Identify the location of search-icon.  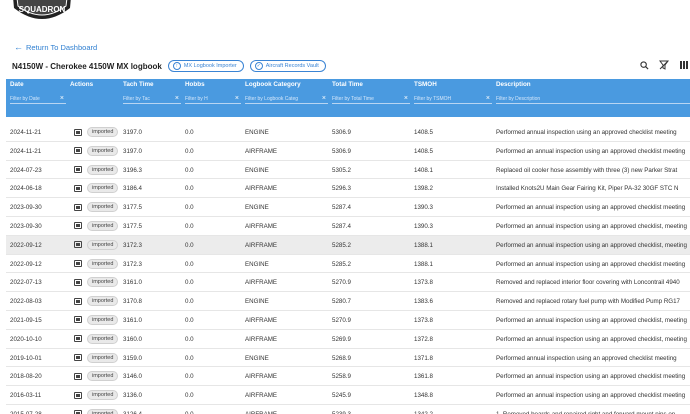
(644, 65).